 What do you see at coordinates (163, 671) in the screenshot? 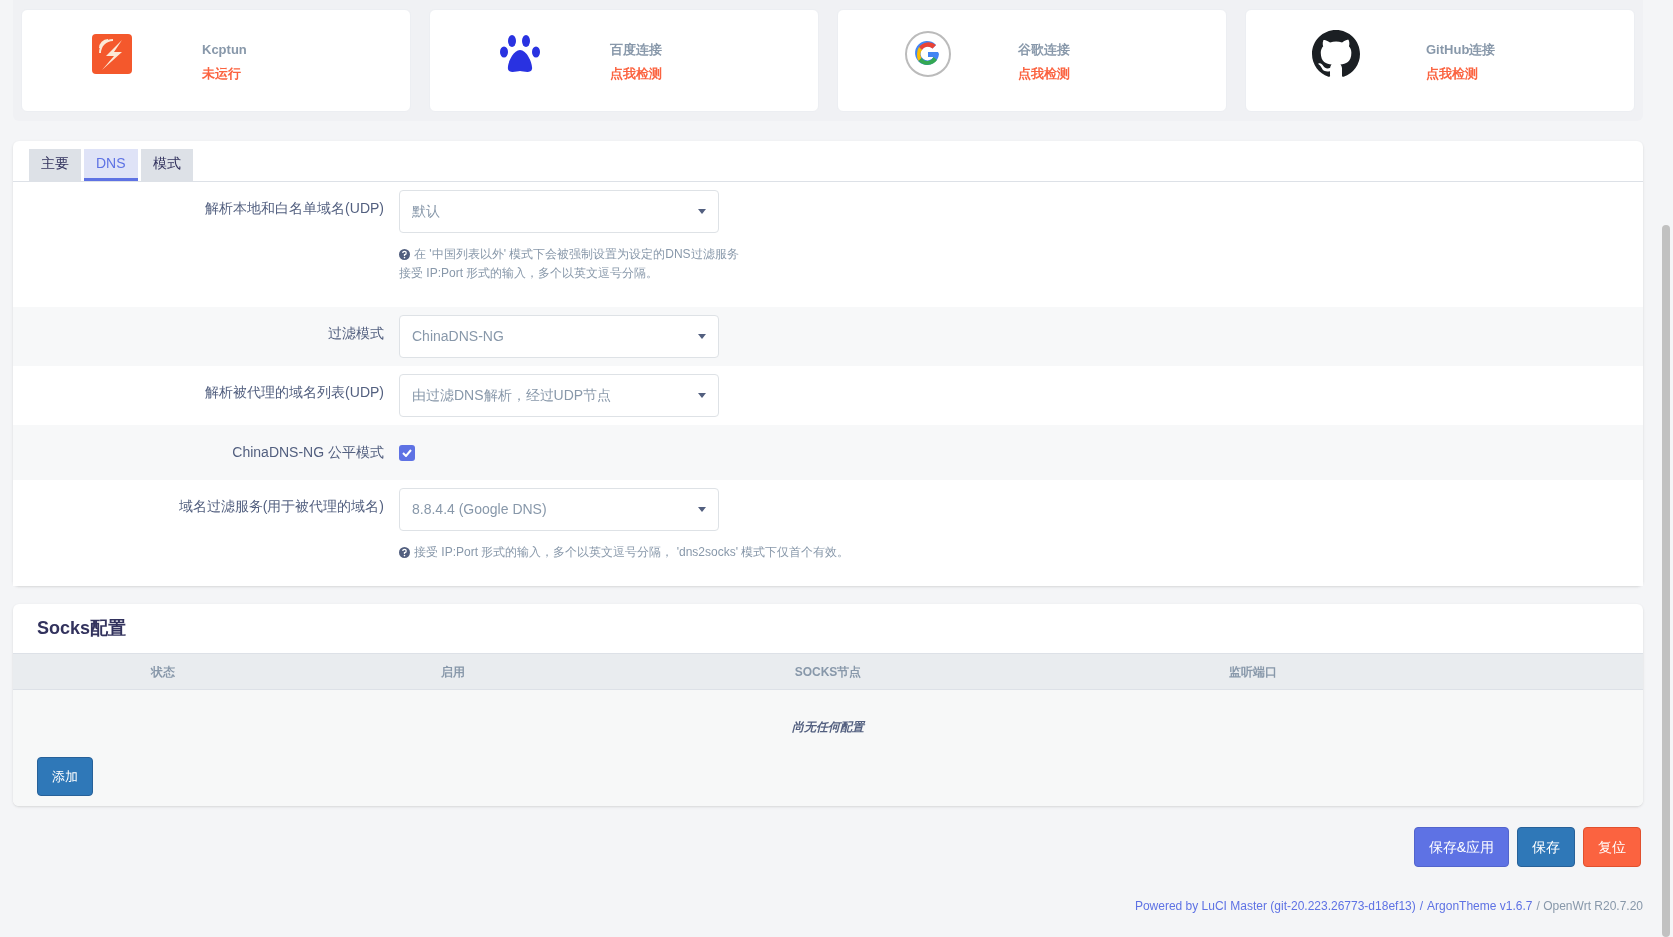
I see `column-header: 状态` at bounding box center [163, 671].